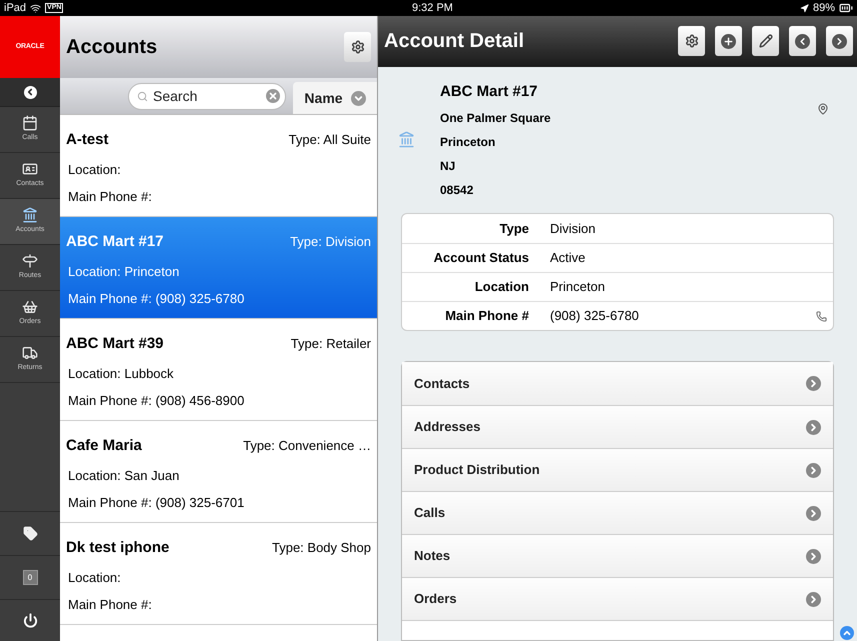 This screenshot has width=857, height=641. What do you see at coordinates (104, 446) in the screenshot?
I see `account-name: Cafe Maria` at bounding box center [104, 446].